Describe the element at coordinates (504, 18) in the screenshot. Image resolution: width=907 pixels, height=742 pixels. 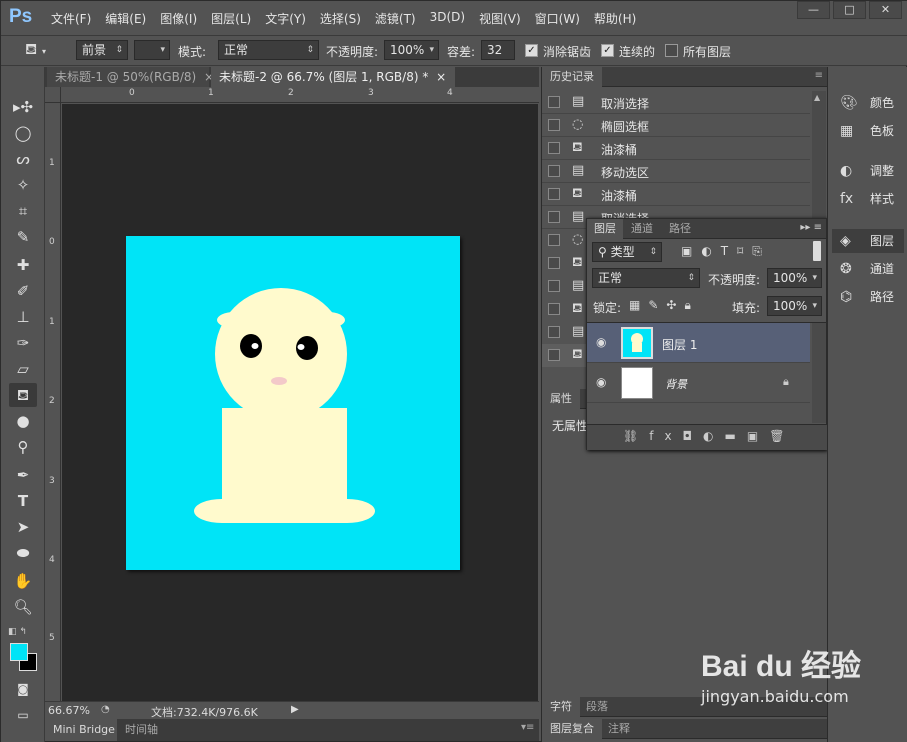
I see `menu-view: 视图(V)` at that location.